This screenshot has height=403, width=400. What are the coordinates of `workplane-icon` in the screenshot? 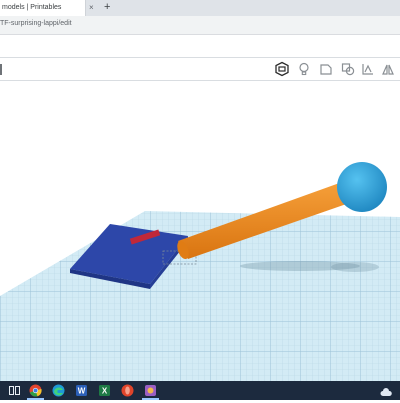 It's located at (326, 69).